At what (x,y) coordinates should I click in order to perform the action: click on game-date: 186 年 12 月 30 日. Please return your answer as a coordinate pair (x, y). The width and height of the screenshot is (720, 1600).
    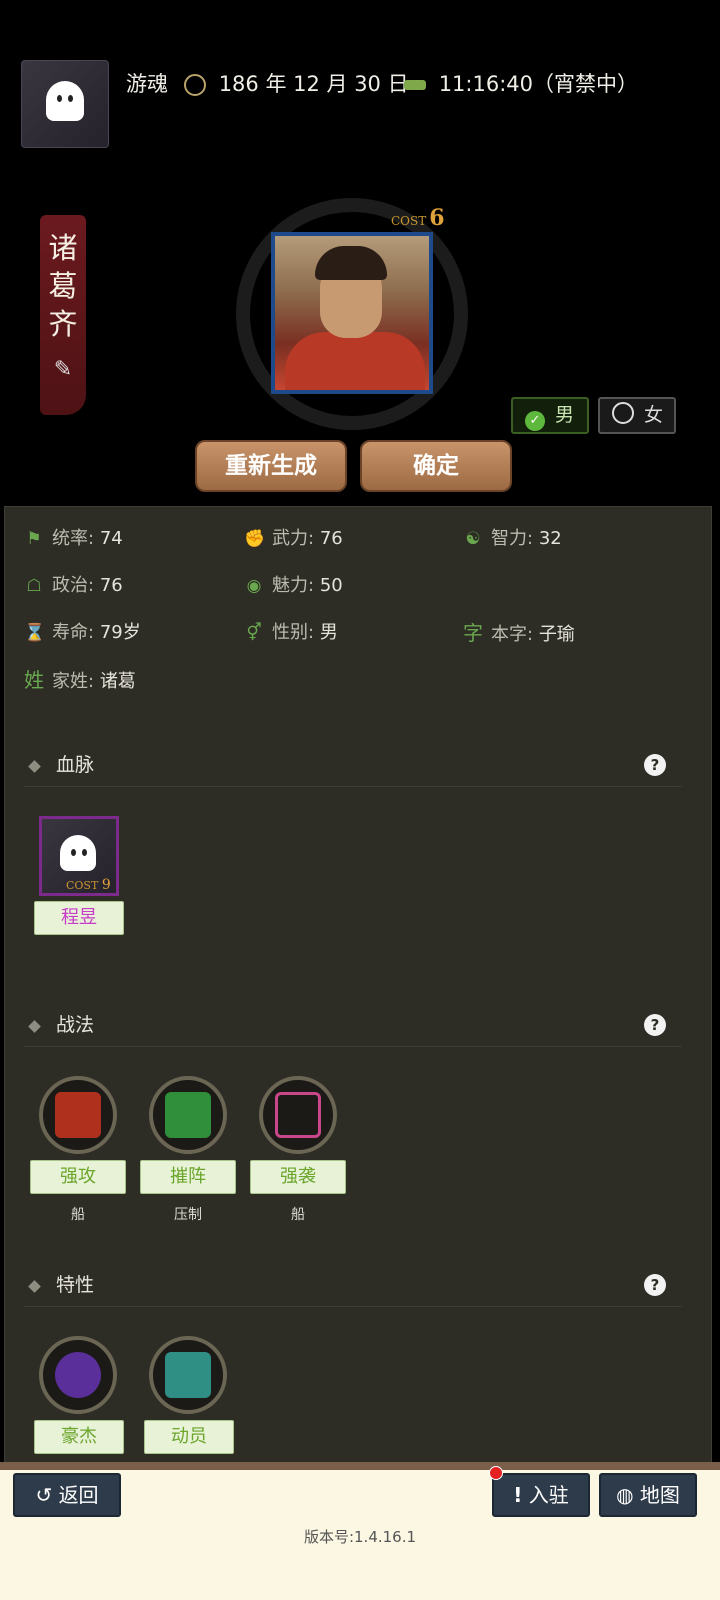
    Looking at the image, I should click on (296, 84).